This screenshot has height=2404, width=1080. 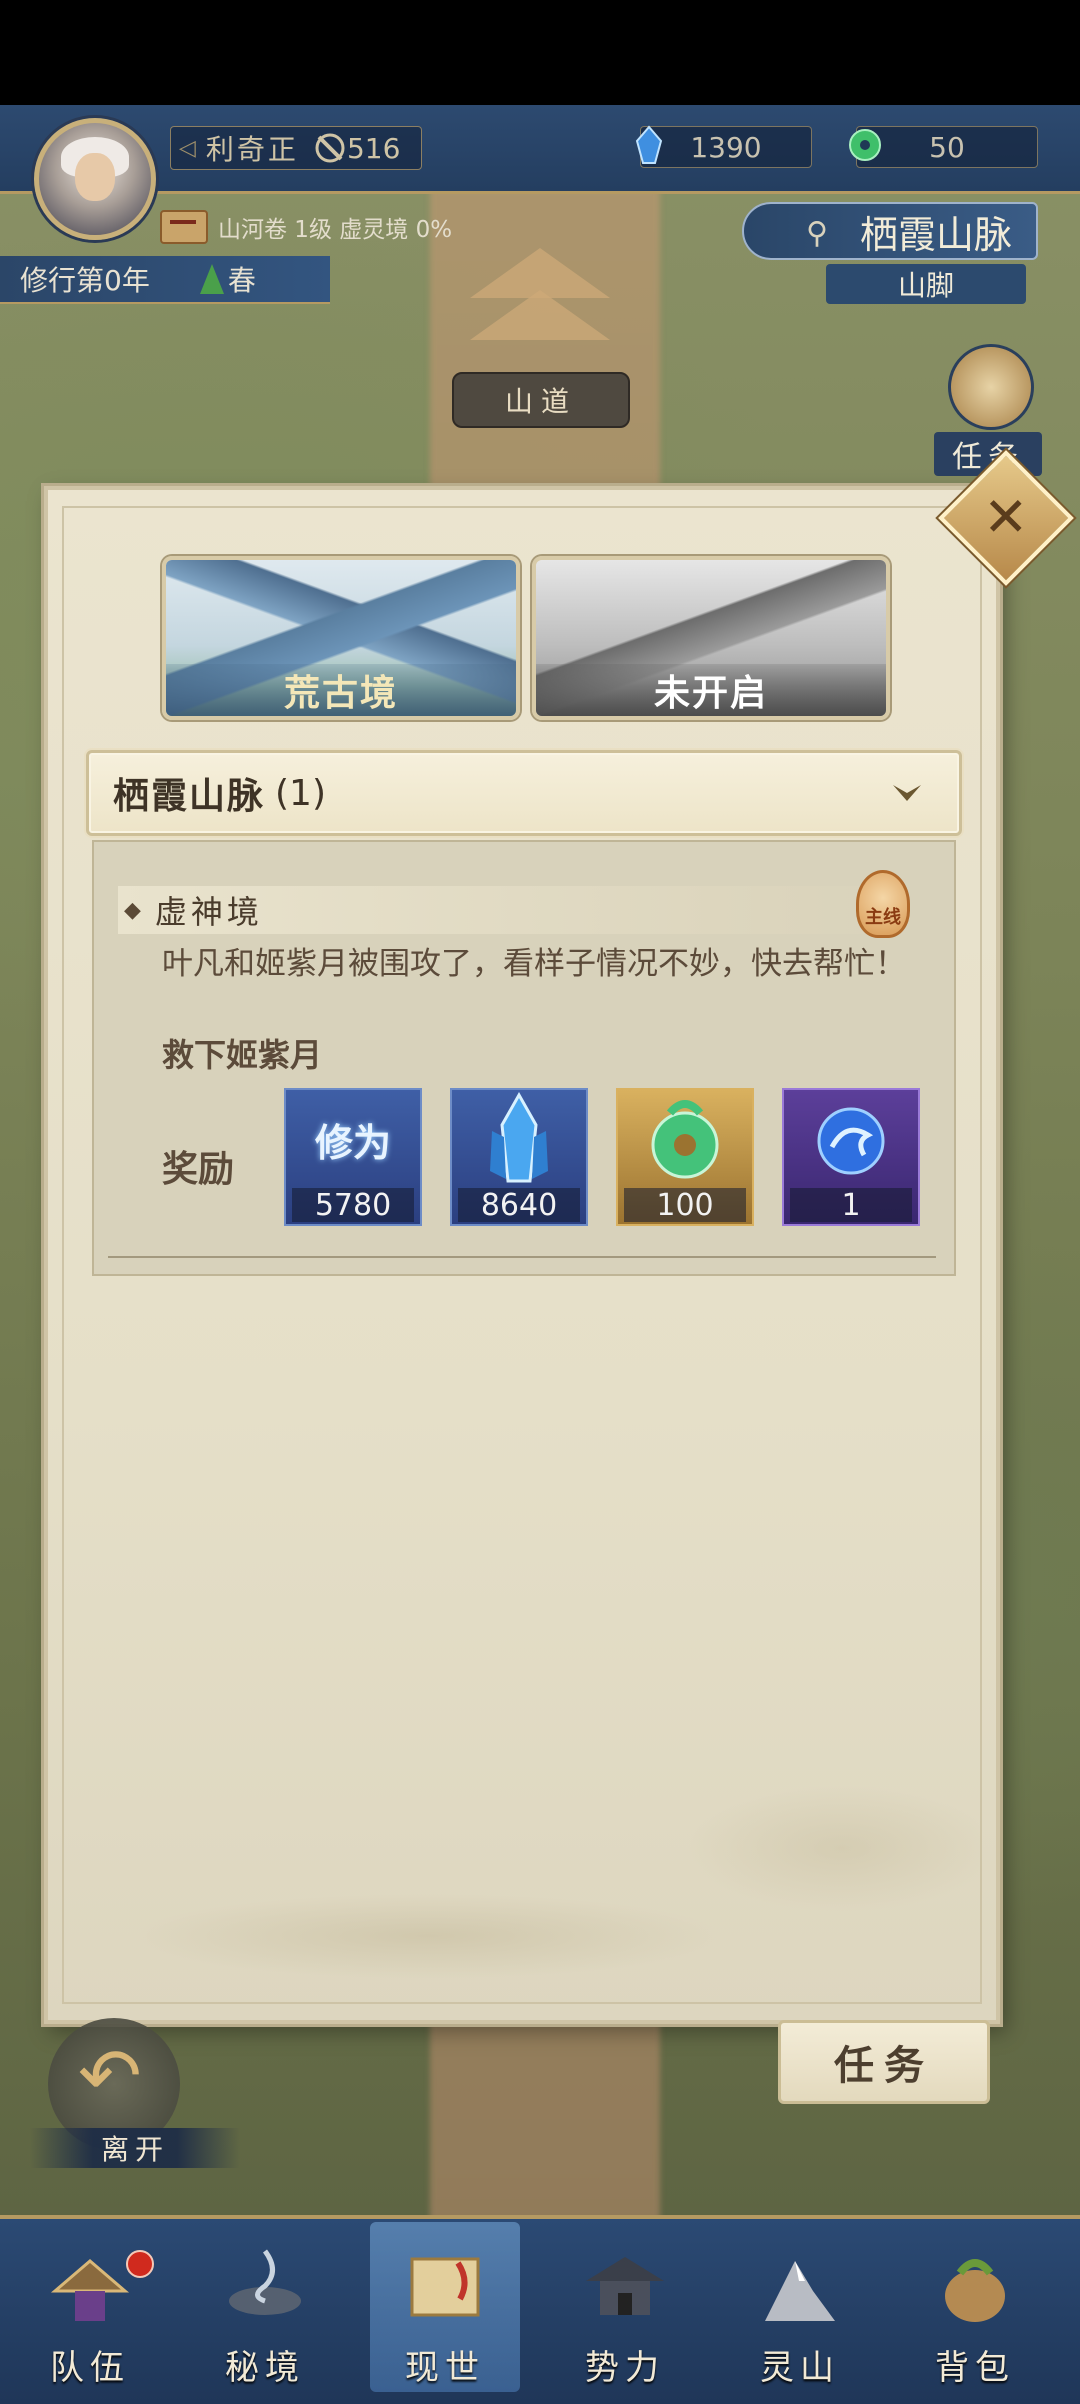 I want to click on jade-counter: 50, so click(x=943, y=147).